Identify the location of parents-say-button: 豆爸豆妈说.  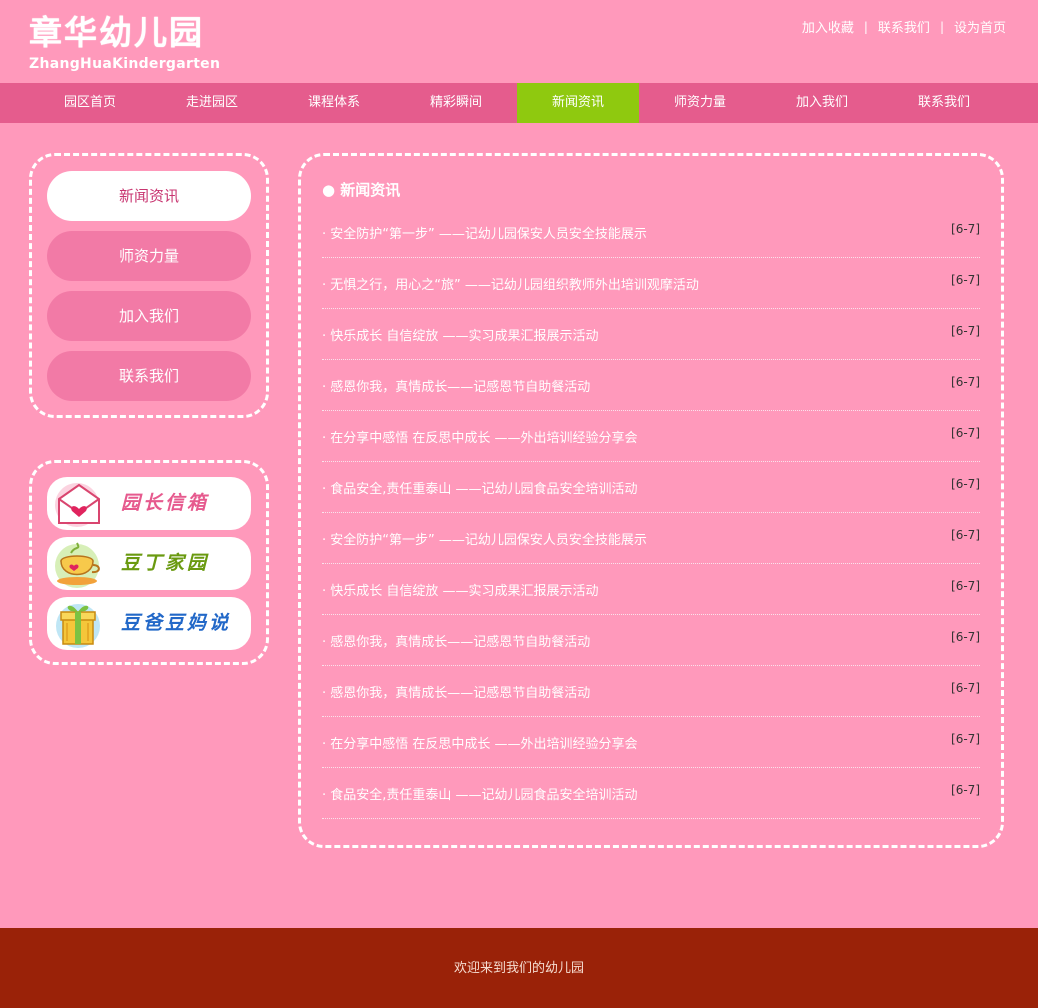
(149, 623).